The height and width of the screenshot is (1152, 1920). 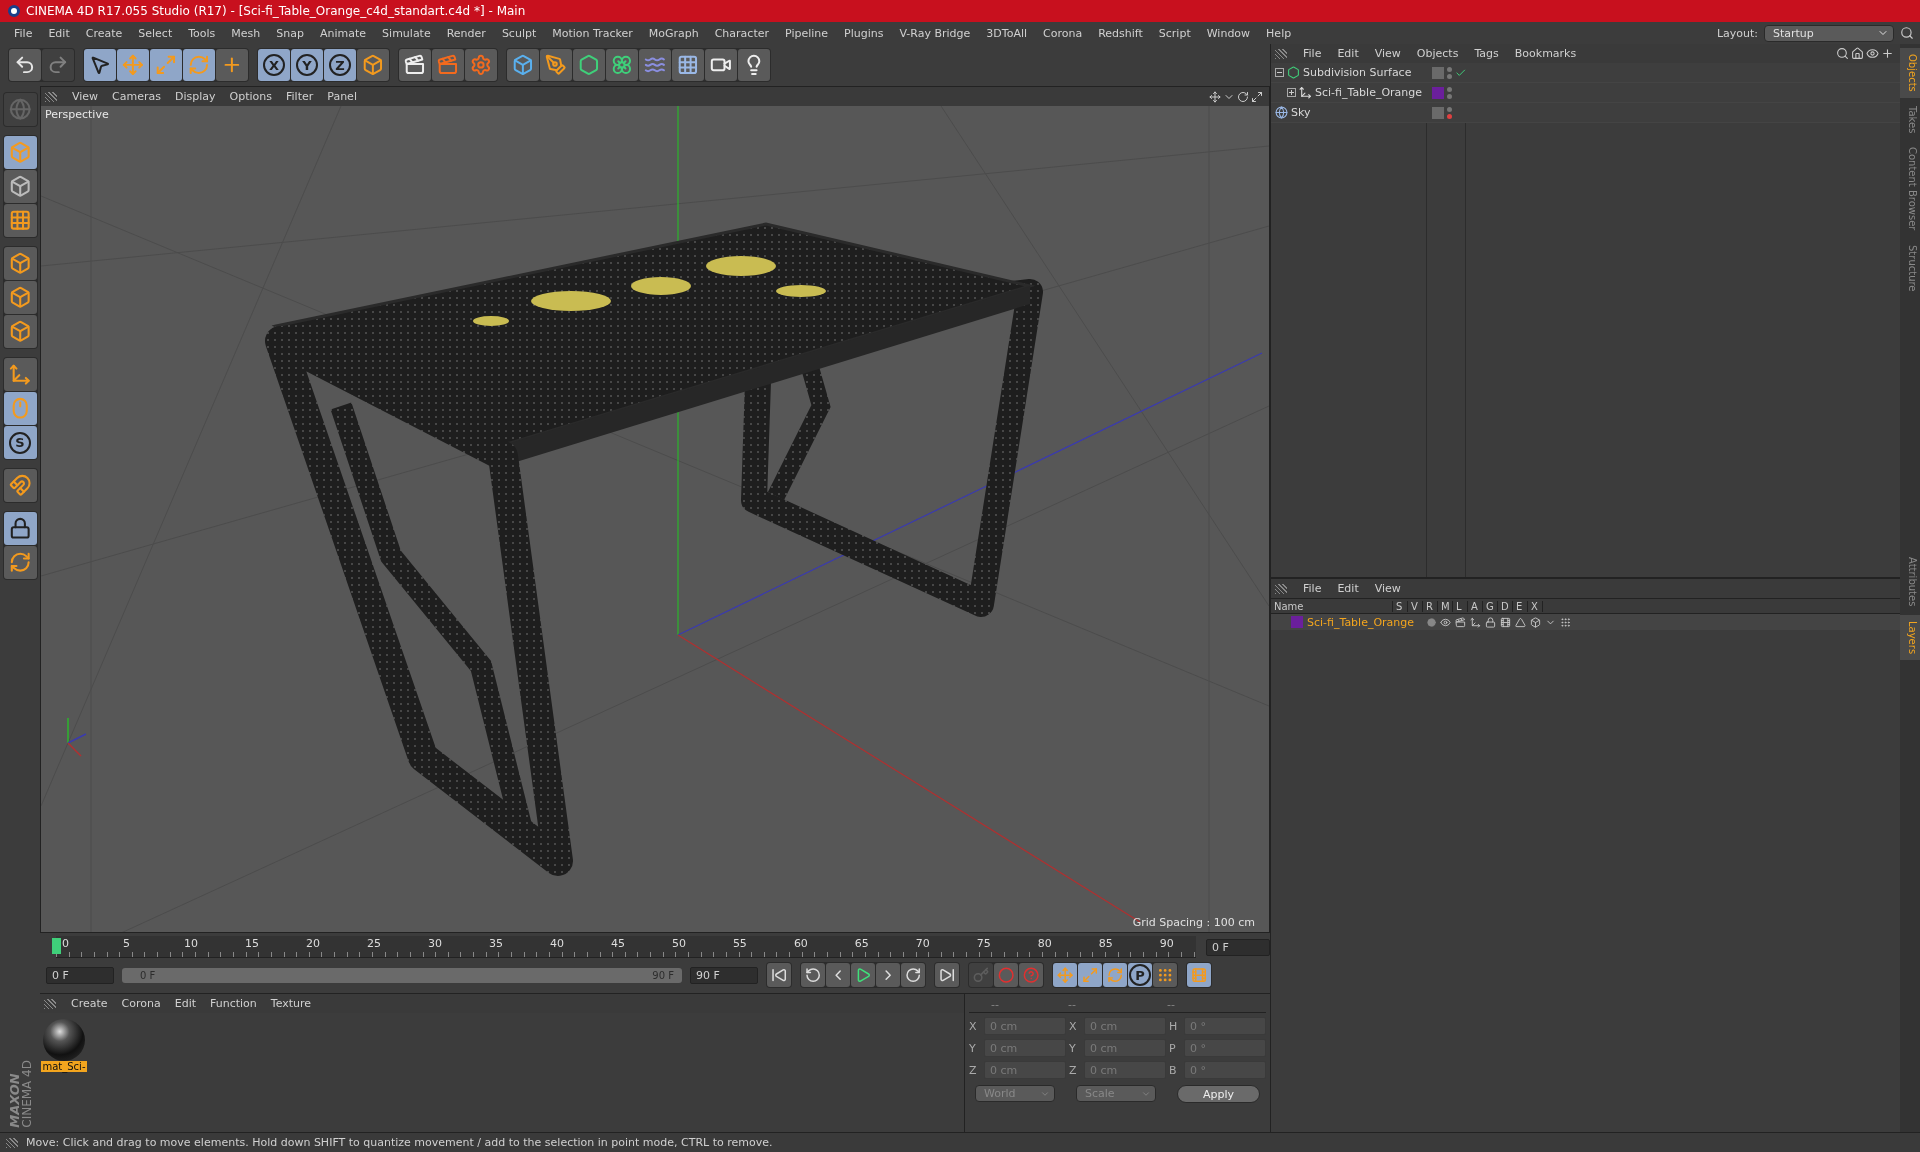 I want to click on layer-name: Sci-fi_Table_Orange, so click(x=1365, y=622).